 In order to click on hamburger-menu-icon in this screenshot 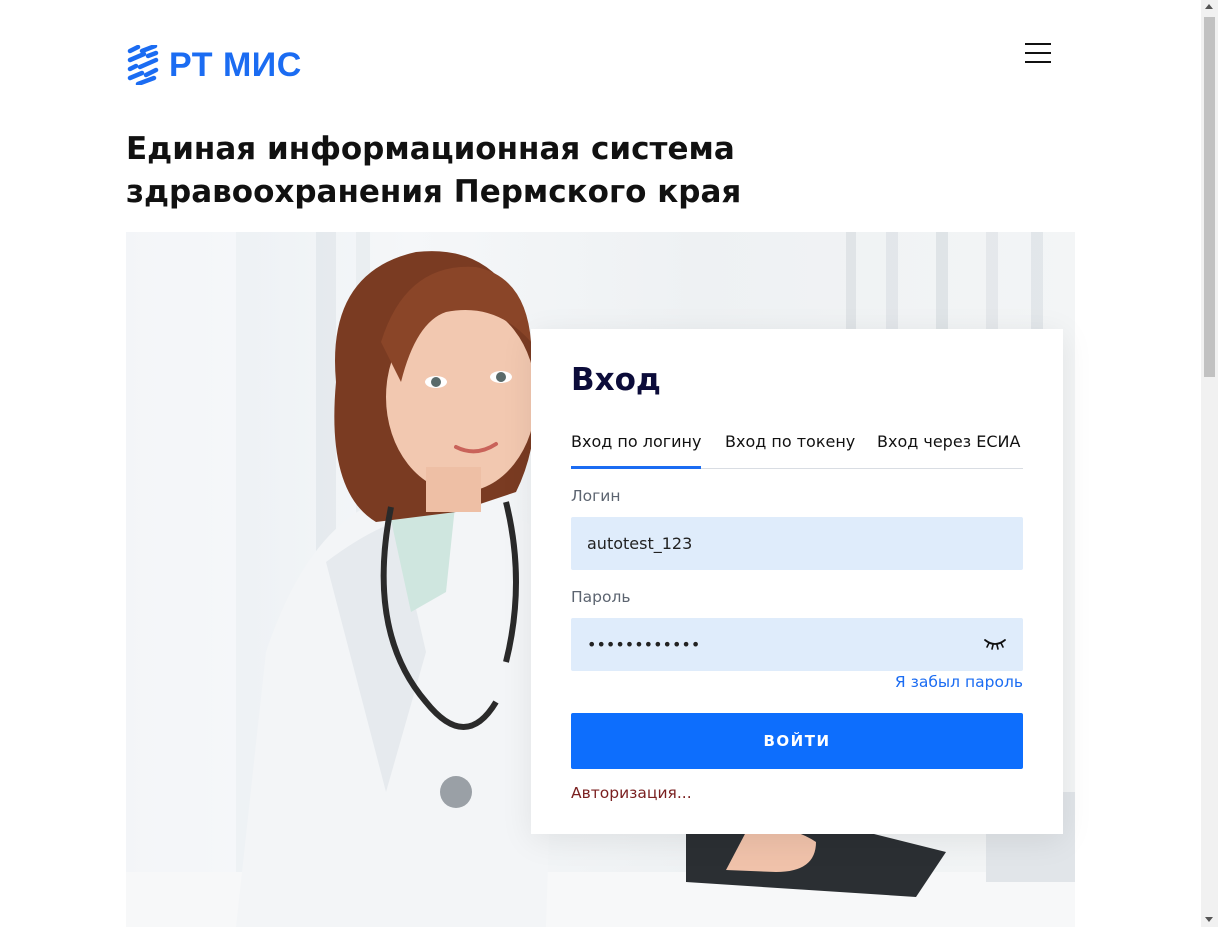, I will do `click(1038, 54)`.